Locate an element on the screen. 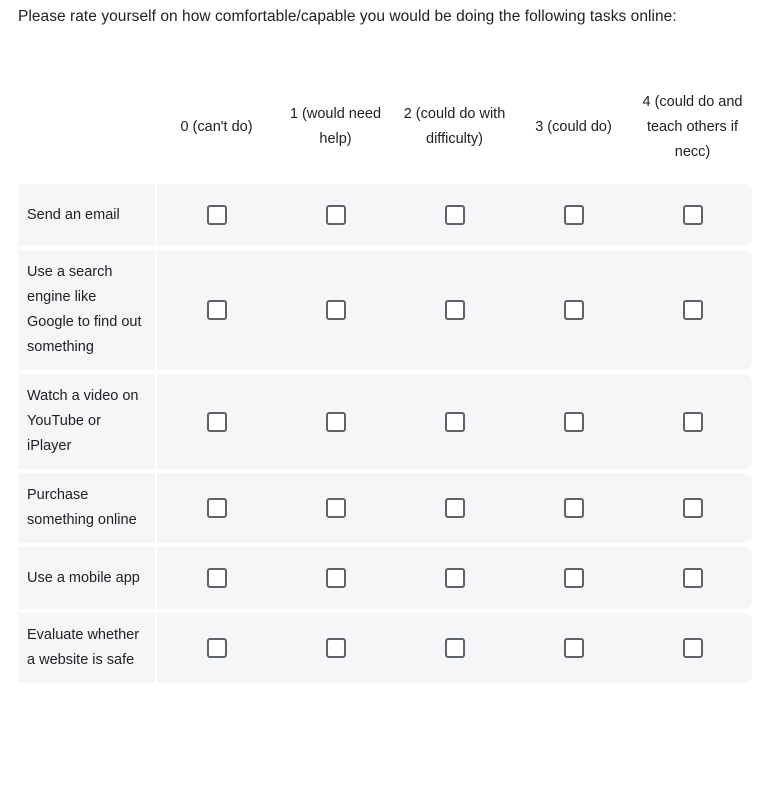 This screenshot has height=793, width=768. table-row: Send an email is located at coordinates (385, 215).